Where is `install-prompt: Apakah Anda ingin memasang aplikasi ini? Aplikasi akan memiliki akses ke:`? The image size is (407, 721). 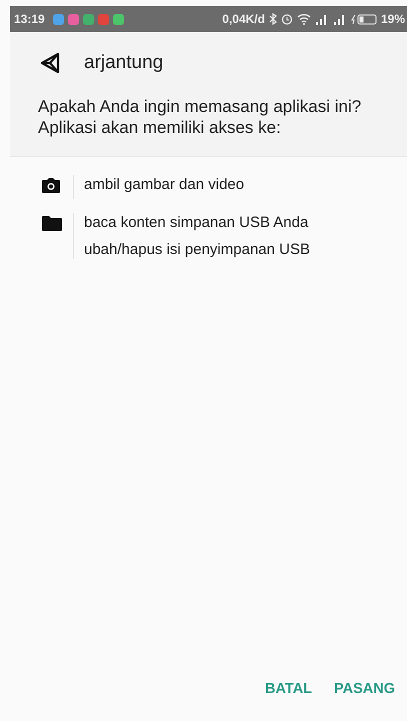
install-prompt: Apakah Anda ingin memasang aplikasi ini? Aplikasi akan memiliki akses ke: is located at coordinates (200, 117).